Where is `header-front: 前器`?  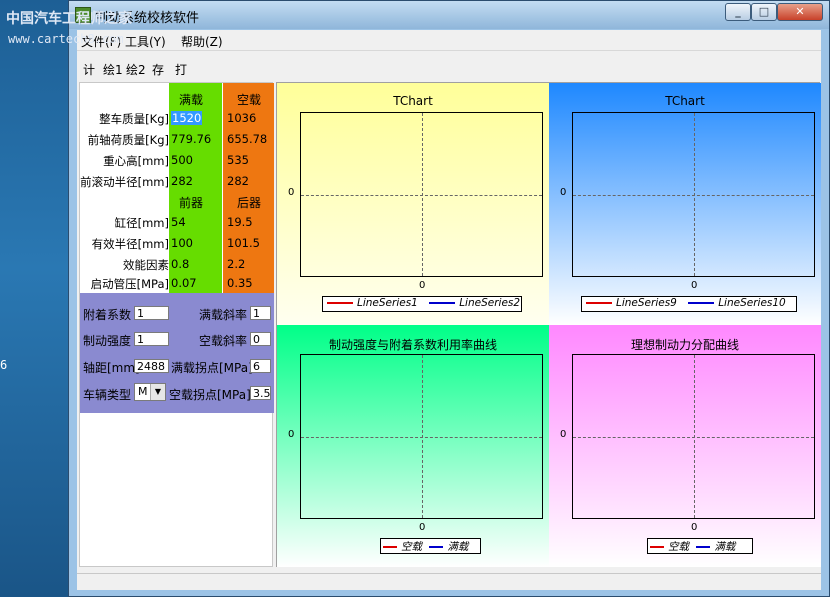 header-front: 前器 is located at coordinates (191, 203).